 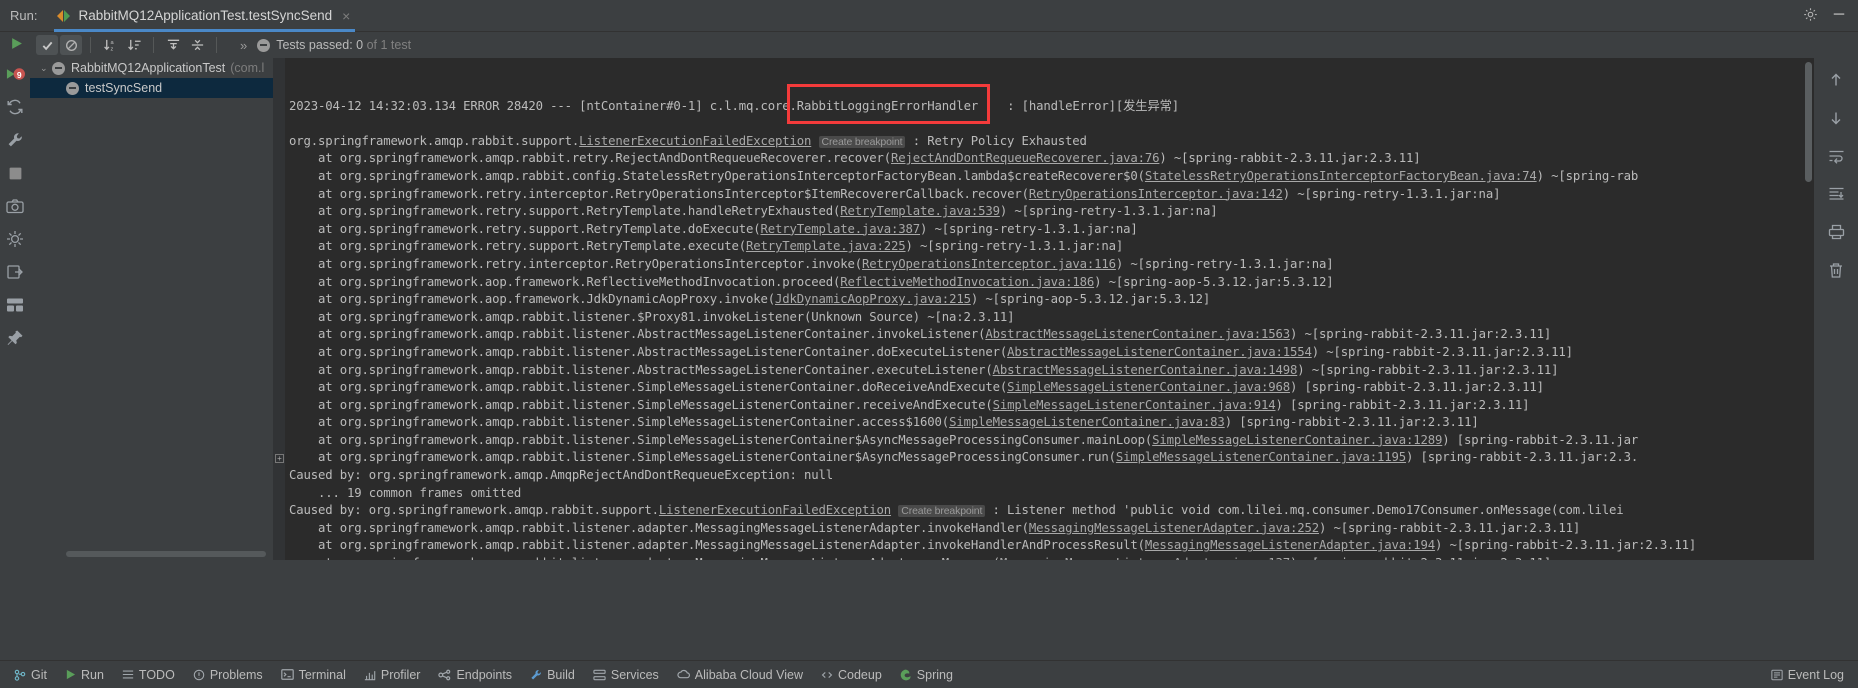 What do you see at coordinates (626, 675) in the screenshot?
I see `status-bar-item-services: Services` at bounding box center [626, 675].